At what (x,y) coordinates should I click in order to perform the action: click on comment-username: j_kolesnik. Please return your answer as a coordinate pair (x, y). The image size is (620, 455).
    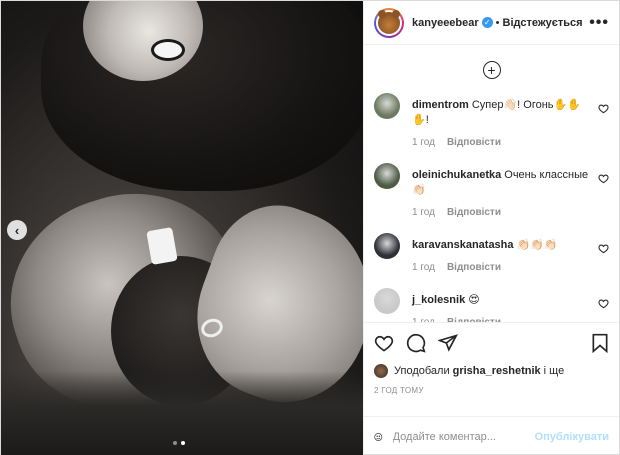
    Looking at the image, I should click on (438, 300).